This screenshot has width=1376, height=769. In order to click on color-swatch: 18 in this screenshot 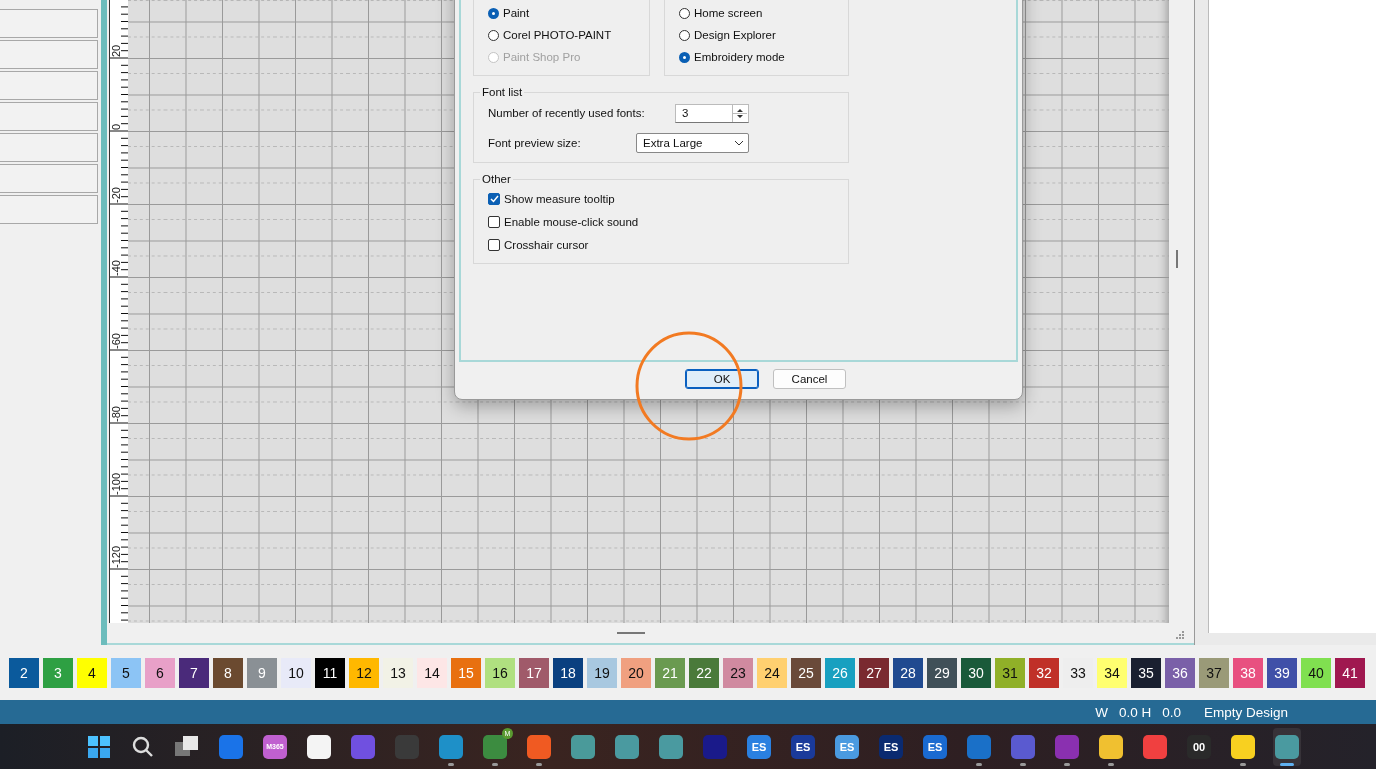, I will do `click(568, 672)`.